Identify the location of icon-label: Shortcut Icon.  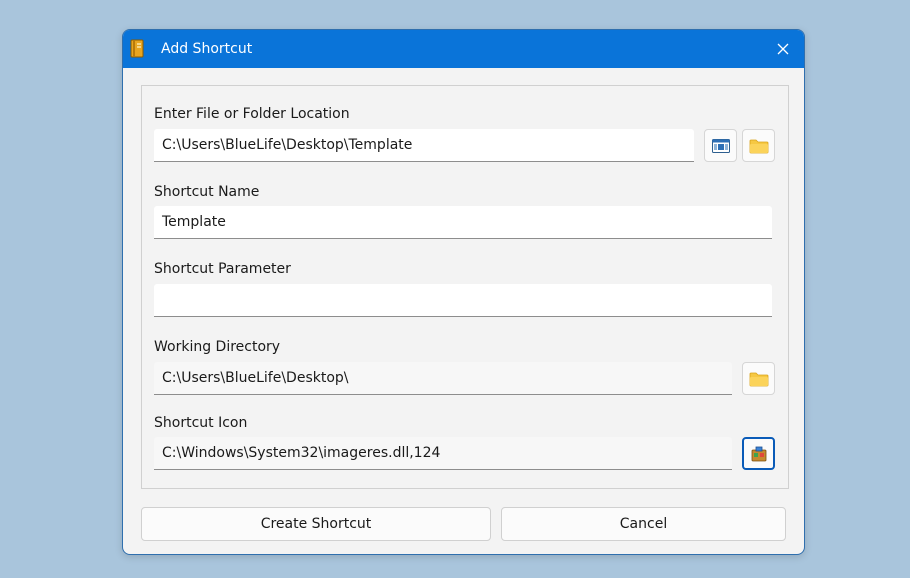
(201, 423).